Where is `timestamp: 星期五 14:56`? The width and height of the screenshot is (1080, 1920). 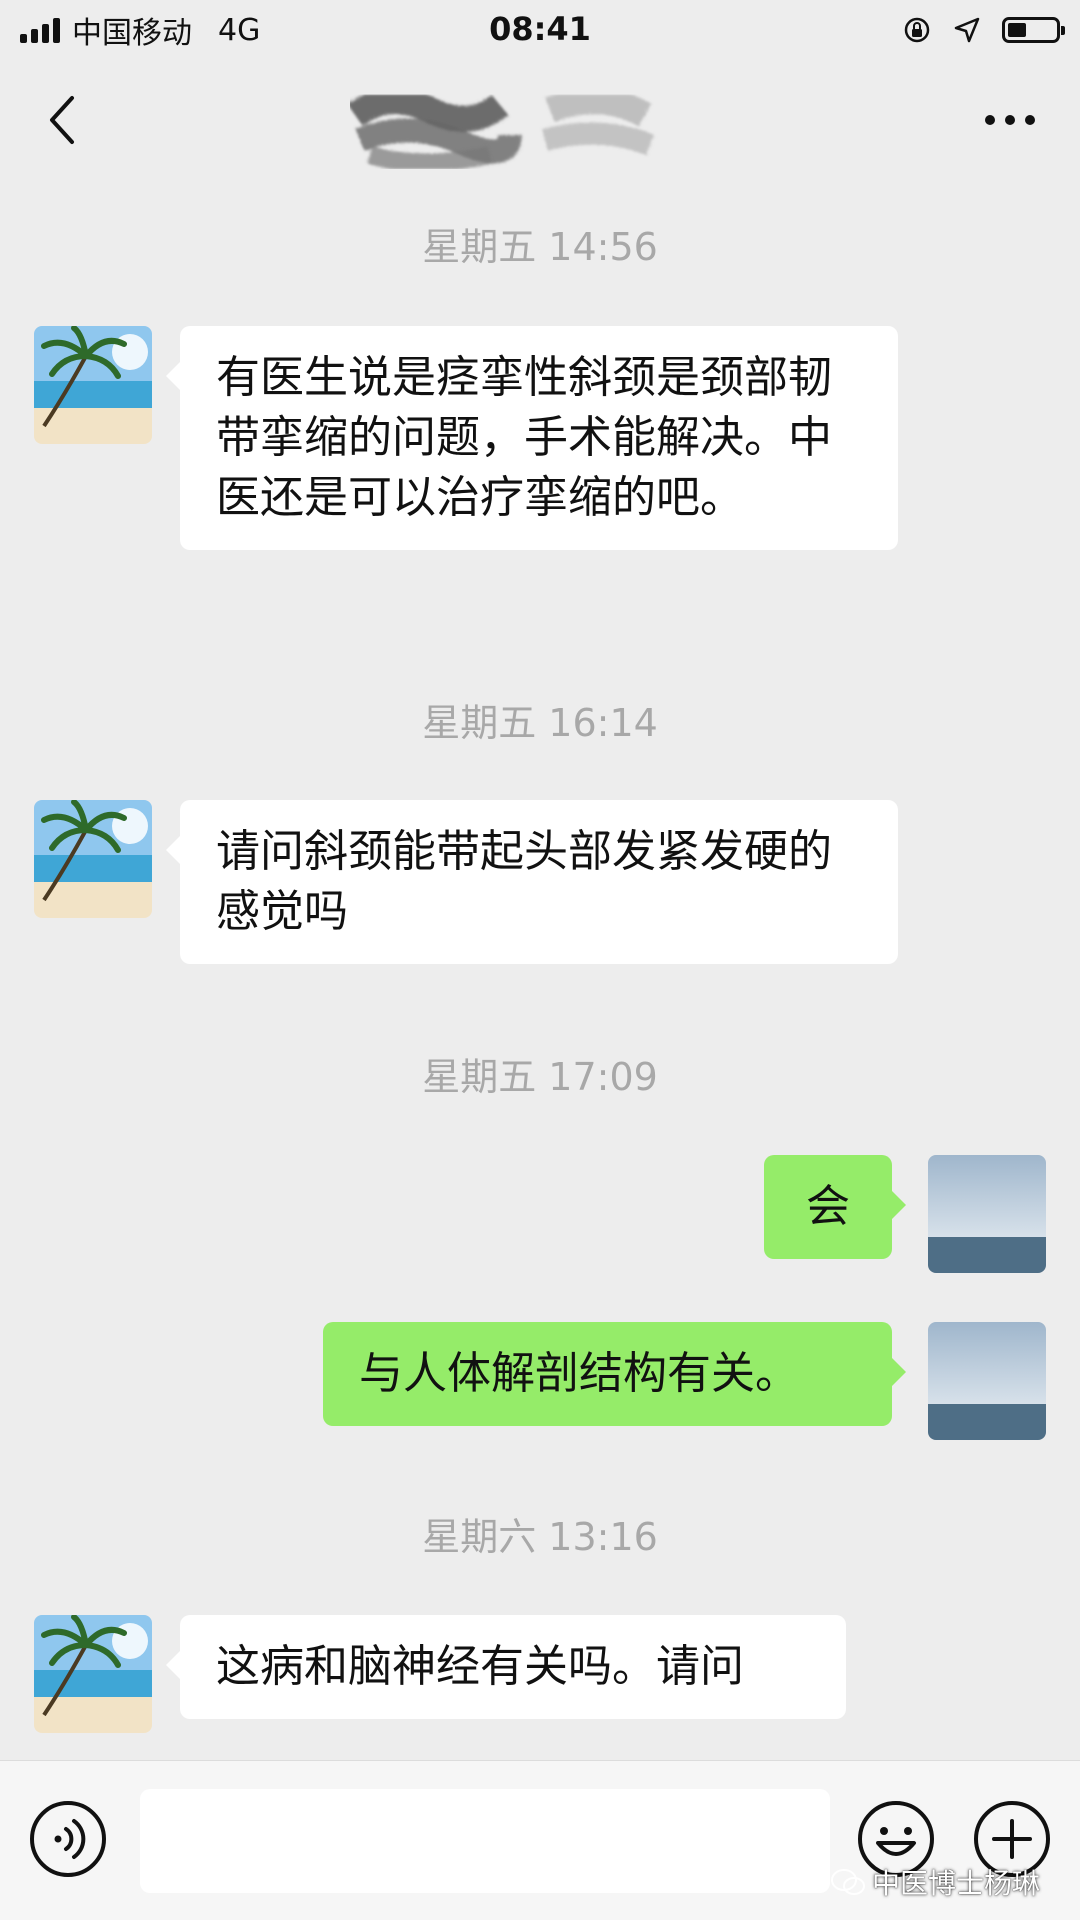
timestamp: 星期五 14:56 is located at coordinates (540, 247).